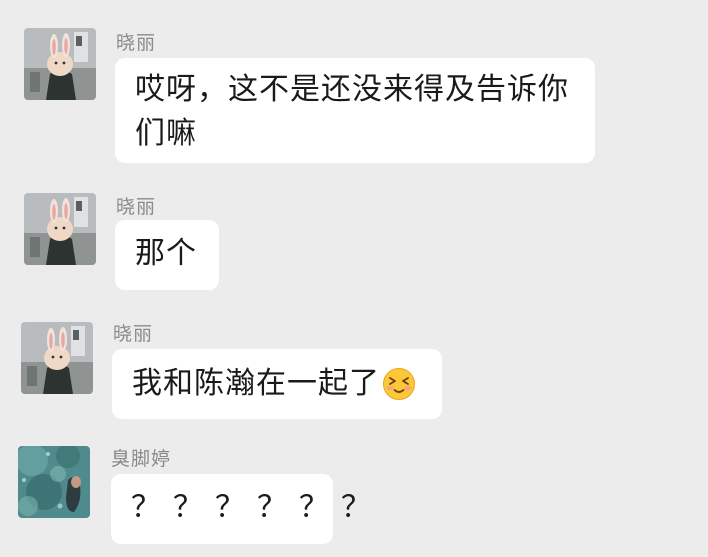 This screenshot has width=708, height=557. What do you see at coordinates (399, 384) in the screenshot?
I see `blushing-squint-face-emoji-icon` at bounding box center [399, 384].